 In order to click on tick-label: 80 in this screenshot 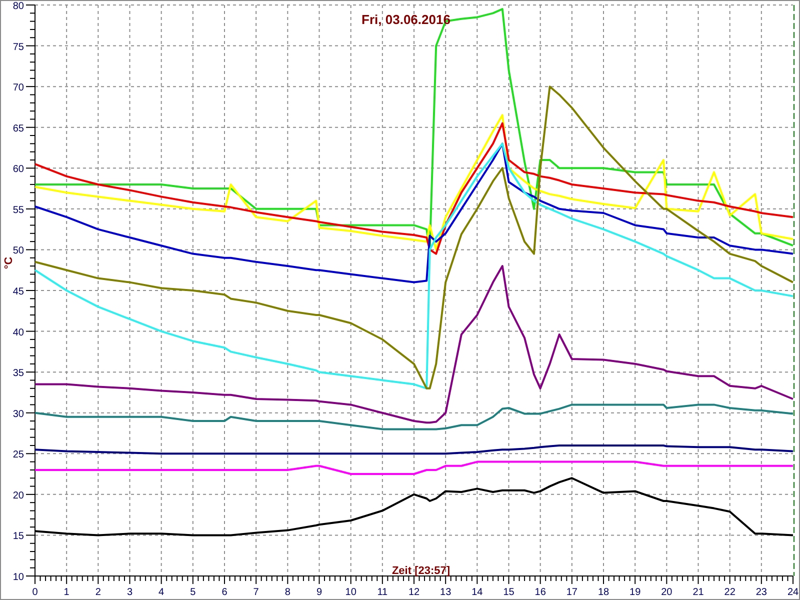, I will do `click(18, 6)`.